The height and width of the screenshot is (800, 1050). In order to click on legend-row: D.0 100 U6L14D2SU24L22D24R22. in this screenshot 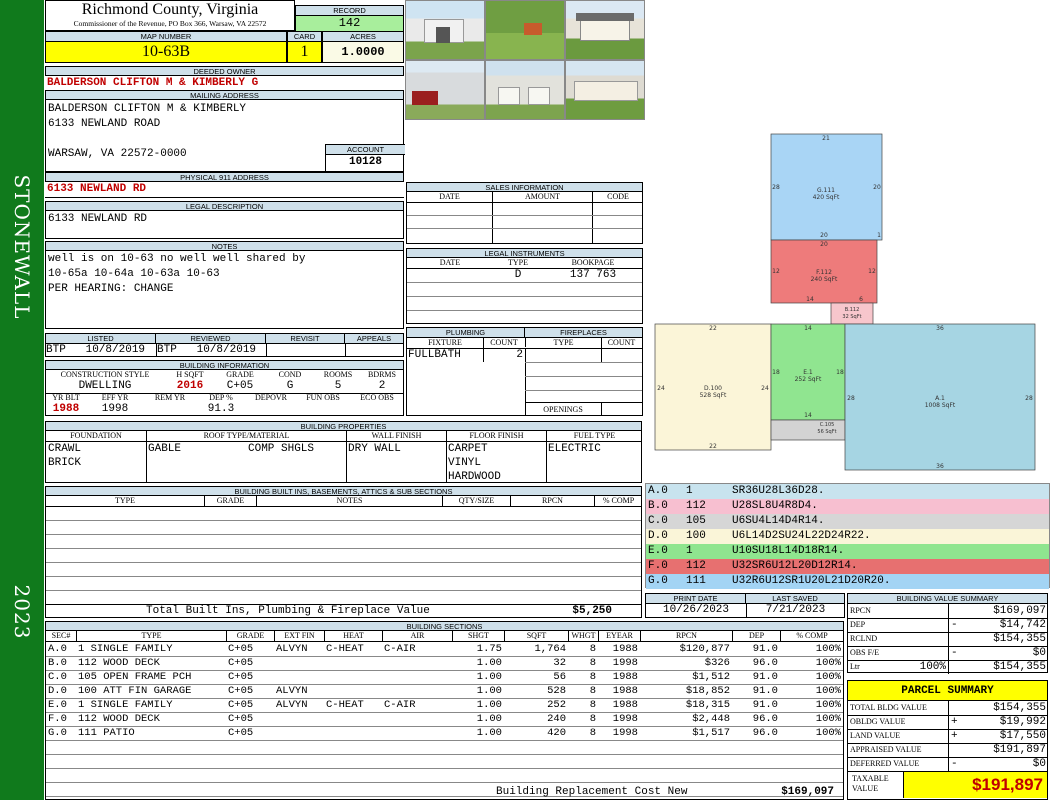, I will do `click(847, 536)`.